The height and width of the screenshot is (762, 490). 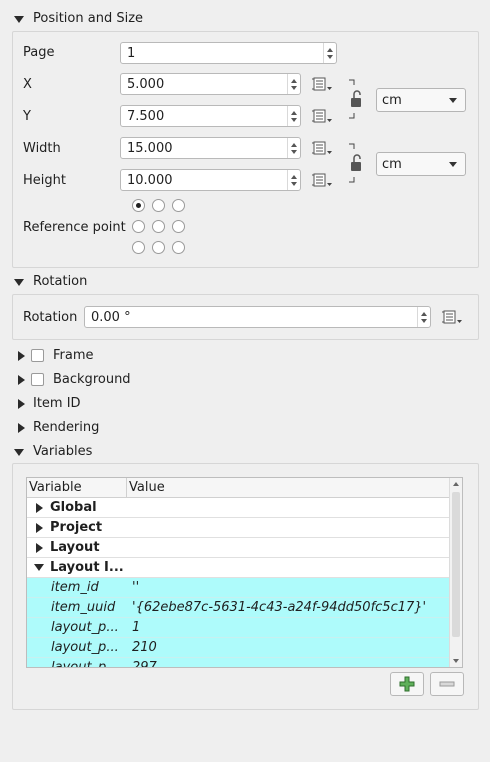 What do you see at coordinates (322, 180) in the screenshot?
I see `height-data-defined-button` at bounding box center [322, 180].